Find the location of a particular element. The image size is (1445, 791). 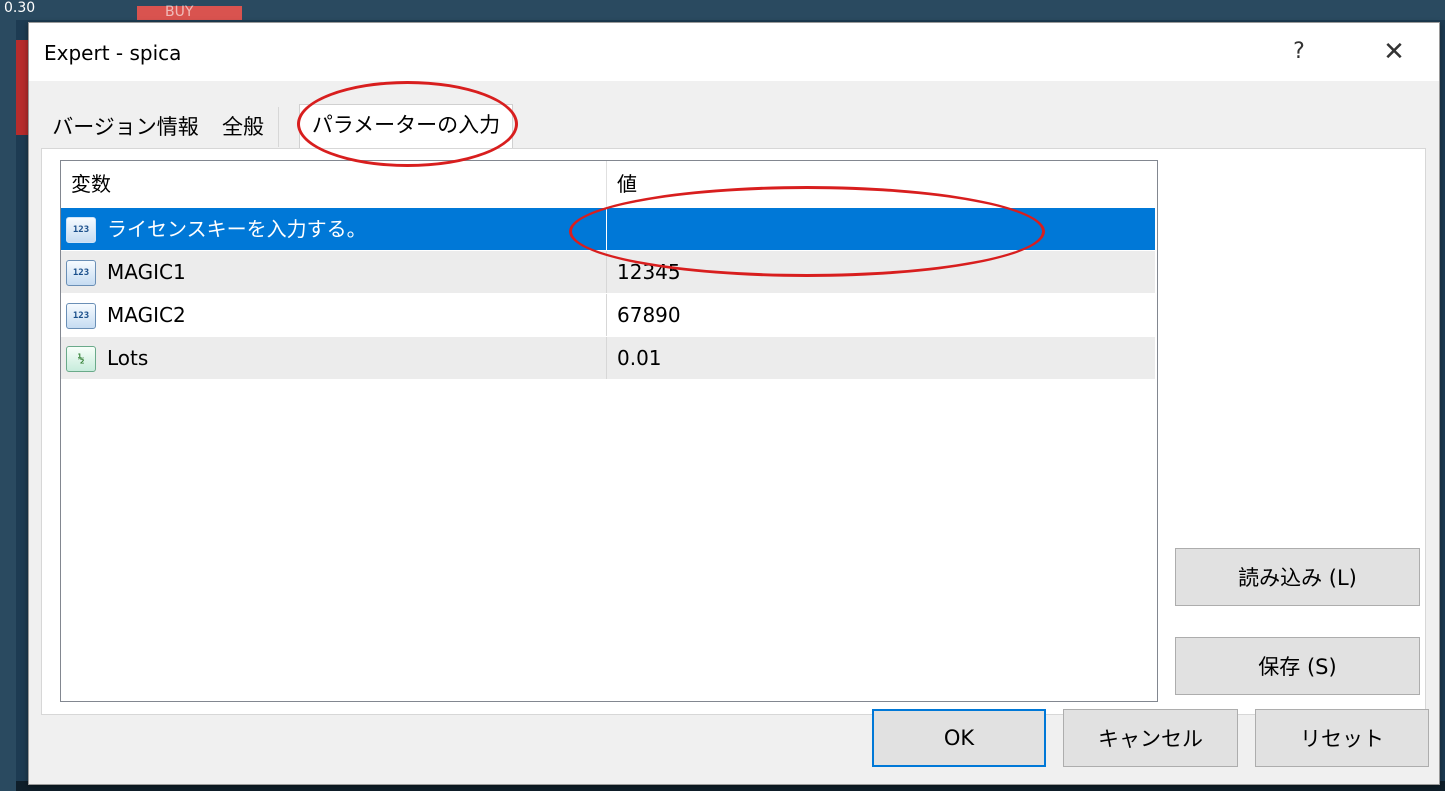

row-value-input: 12345 is located at coordinates (881, 272).